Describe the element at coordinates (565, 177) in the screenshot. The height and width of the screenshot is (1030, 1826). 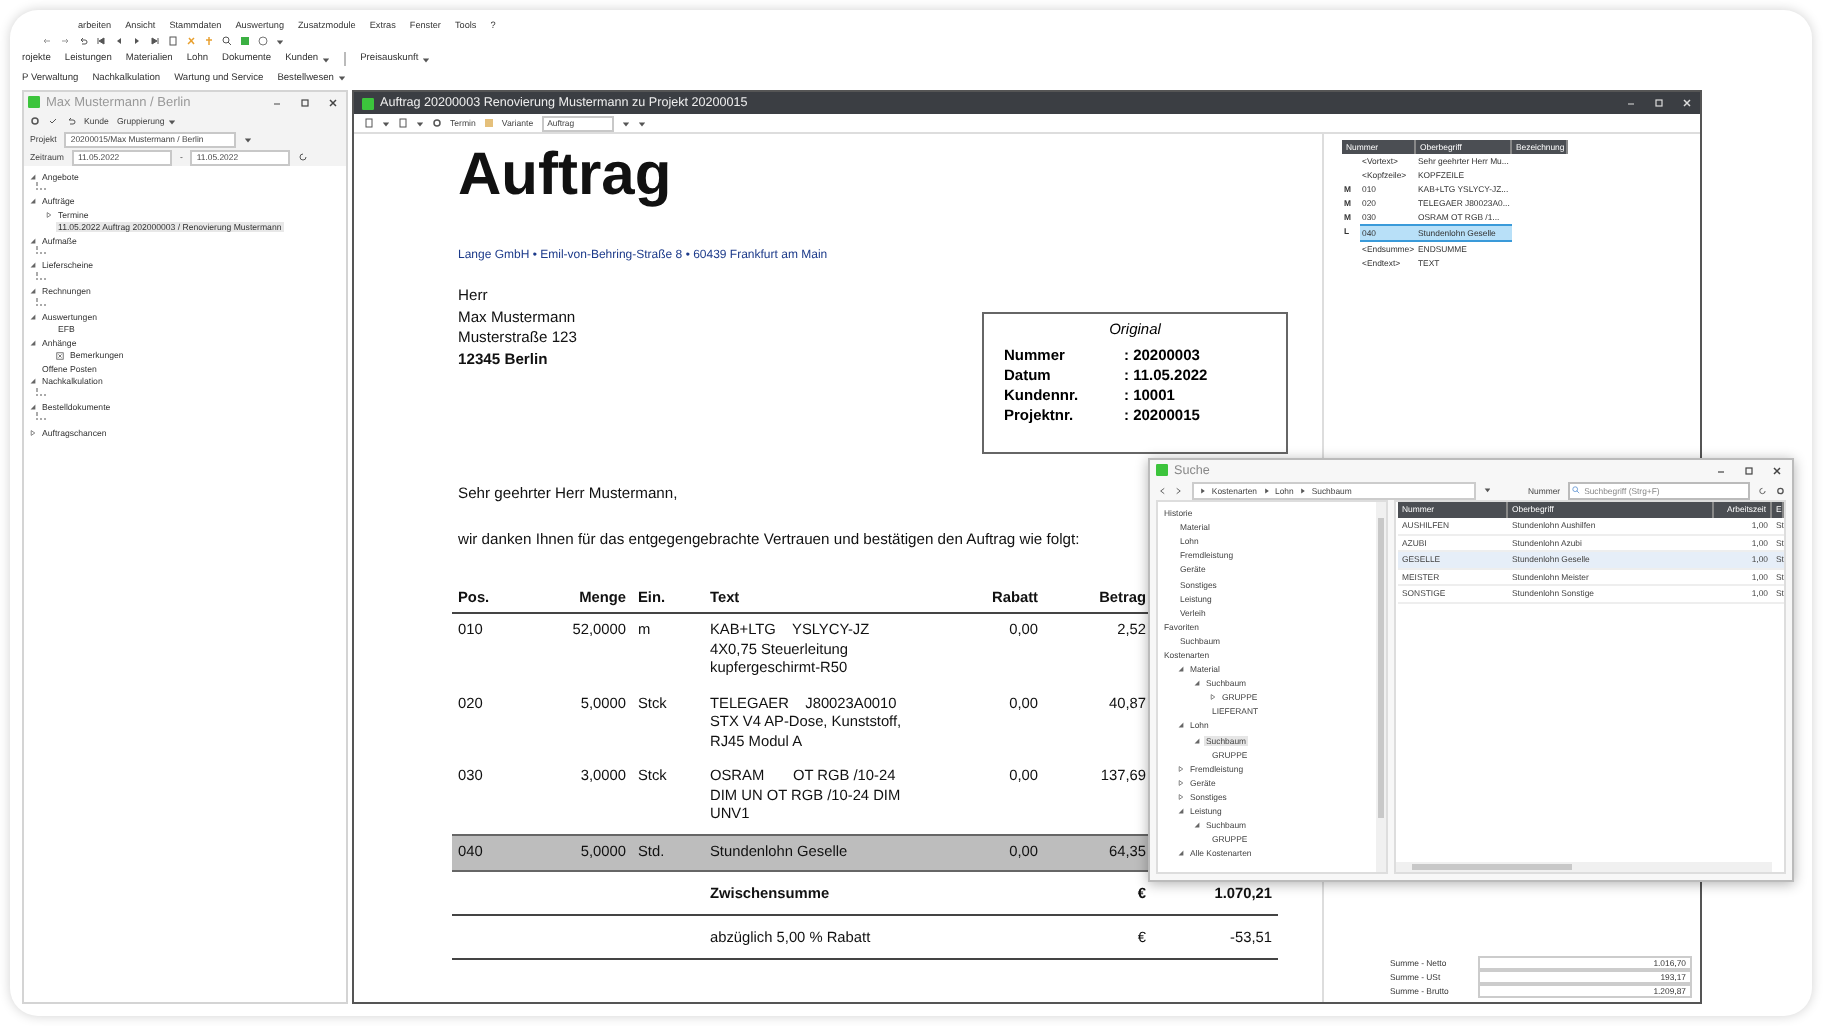
I see `document-heading: Auftrag` at that location.